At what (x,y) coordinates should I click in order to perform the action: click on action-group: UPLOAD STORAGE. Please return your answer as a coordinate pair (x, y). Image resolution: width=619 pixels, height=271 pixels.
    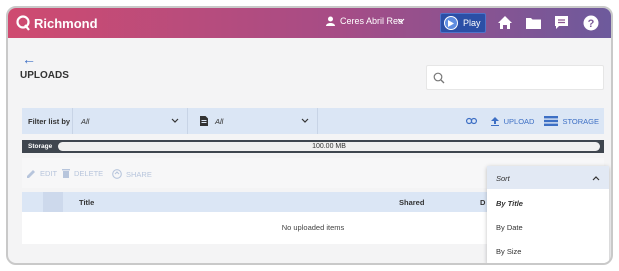
    Looking at the image, I should click on (532, 121).